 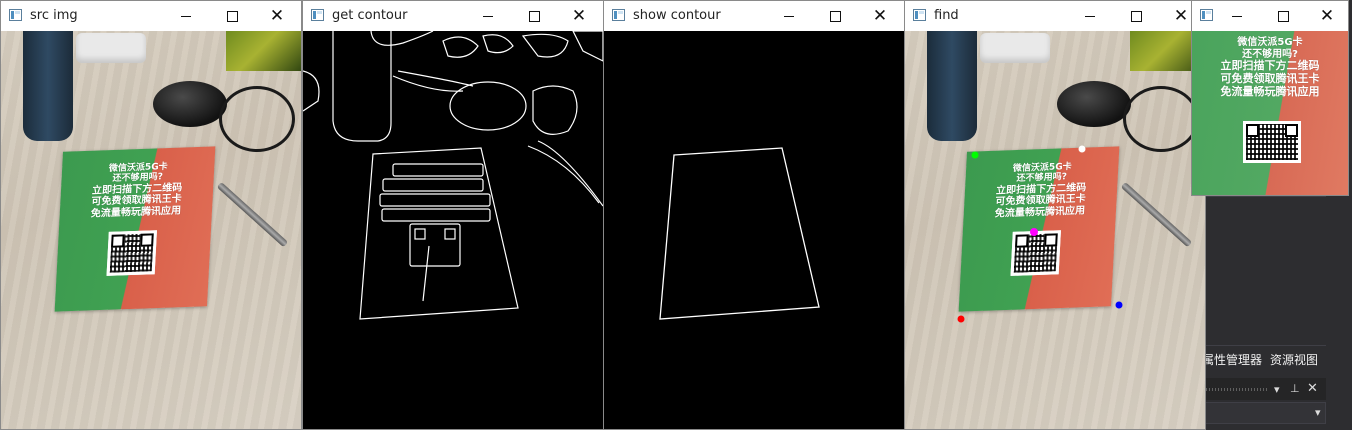 What do you see at coordinates (311, 91) in the screenshot?
I see `cup-handle-edge` at bounding box center [311, 91].